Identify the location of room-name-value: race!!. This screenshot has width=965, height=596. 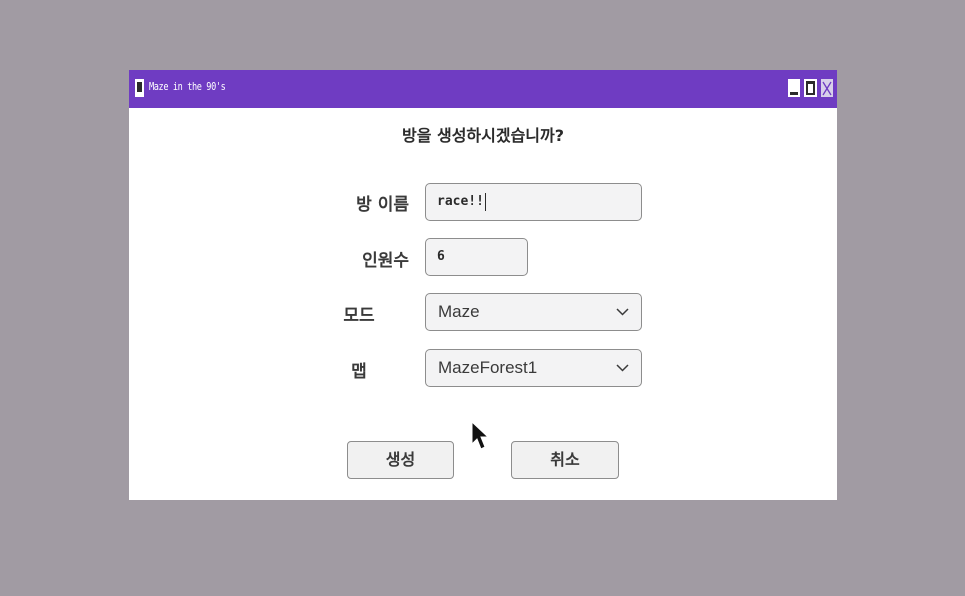
(460, 201).